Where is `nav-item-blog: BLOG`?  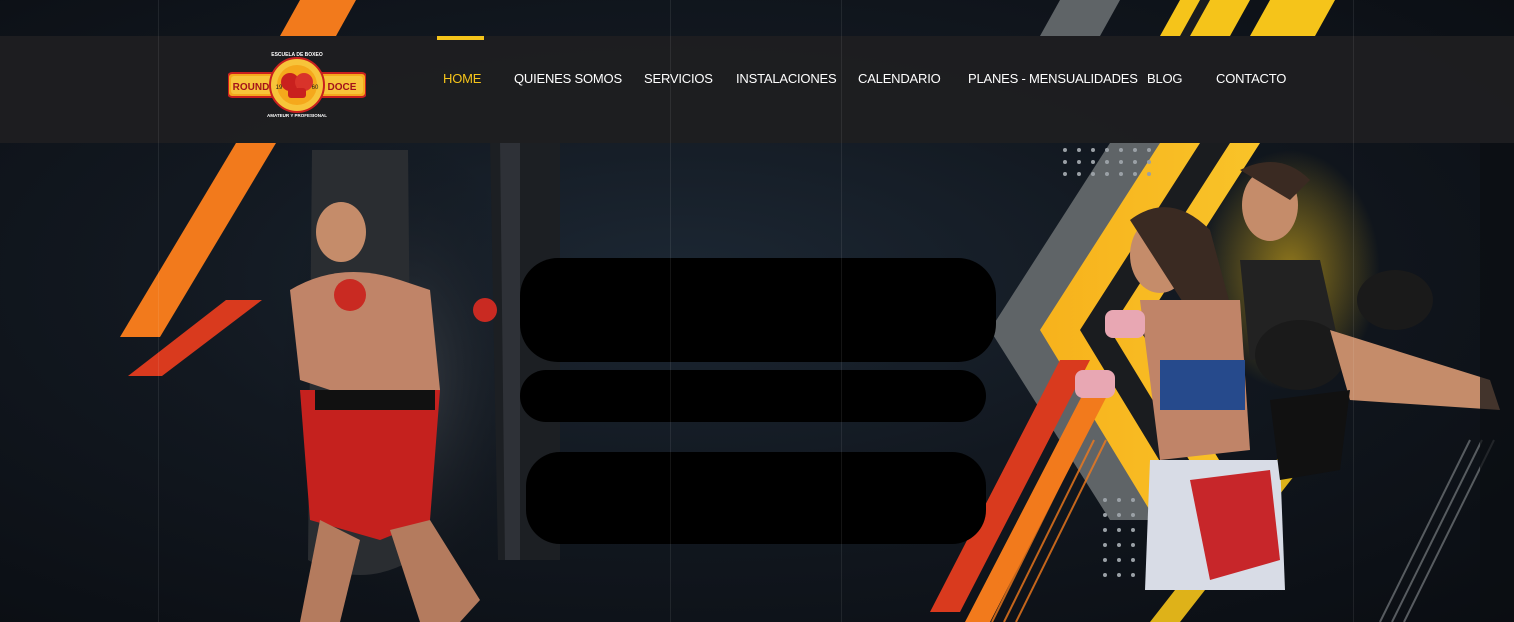
nav-item-blog: BLOG is located at coordinates (1165, 78).